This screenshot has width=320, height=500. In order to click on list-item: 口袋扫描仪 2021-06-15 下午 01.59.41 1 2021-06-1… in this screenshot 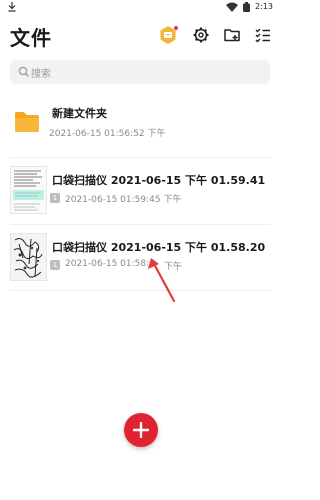, I will do `click(140, 193)`.